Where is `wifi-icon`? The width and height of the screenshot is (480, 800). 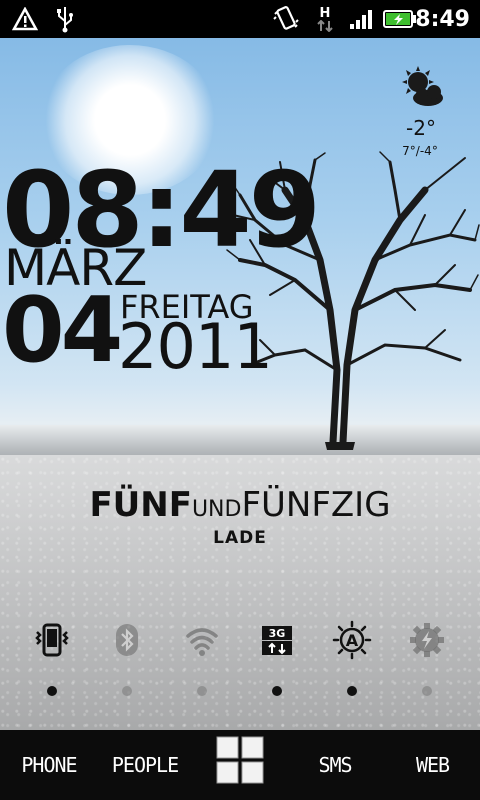 wifi-icon is located at coordinates (202, 642).